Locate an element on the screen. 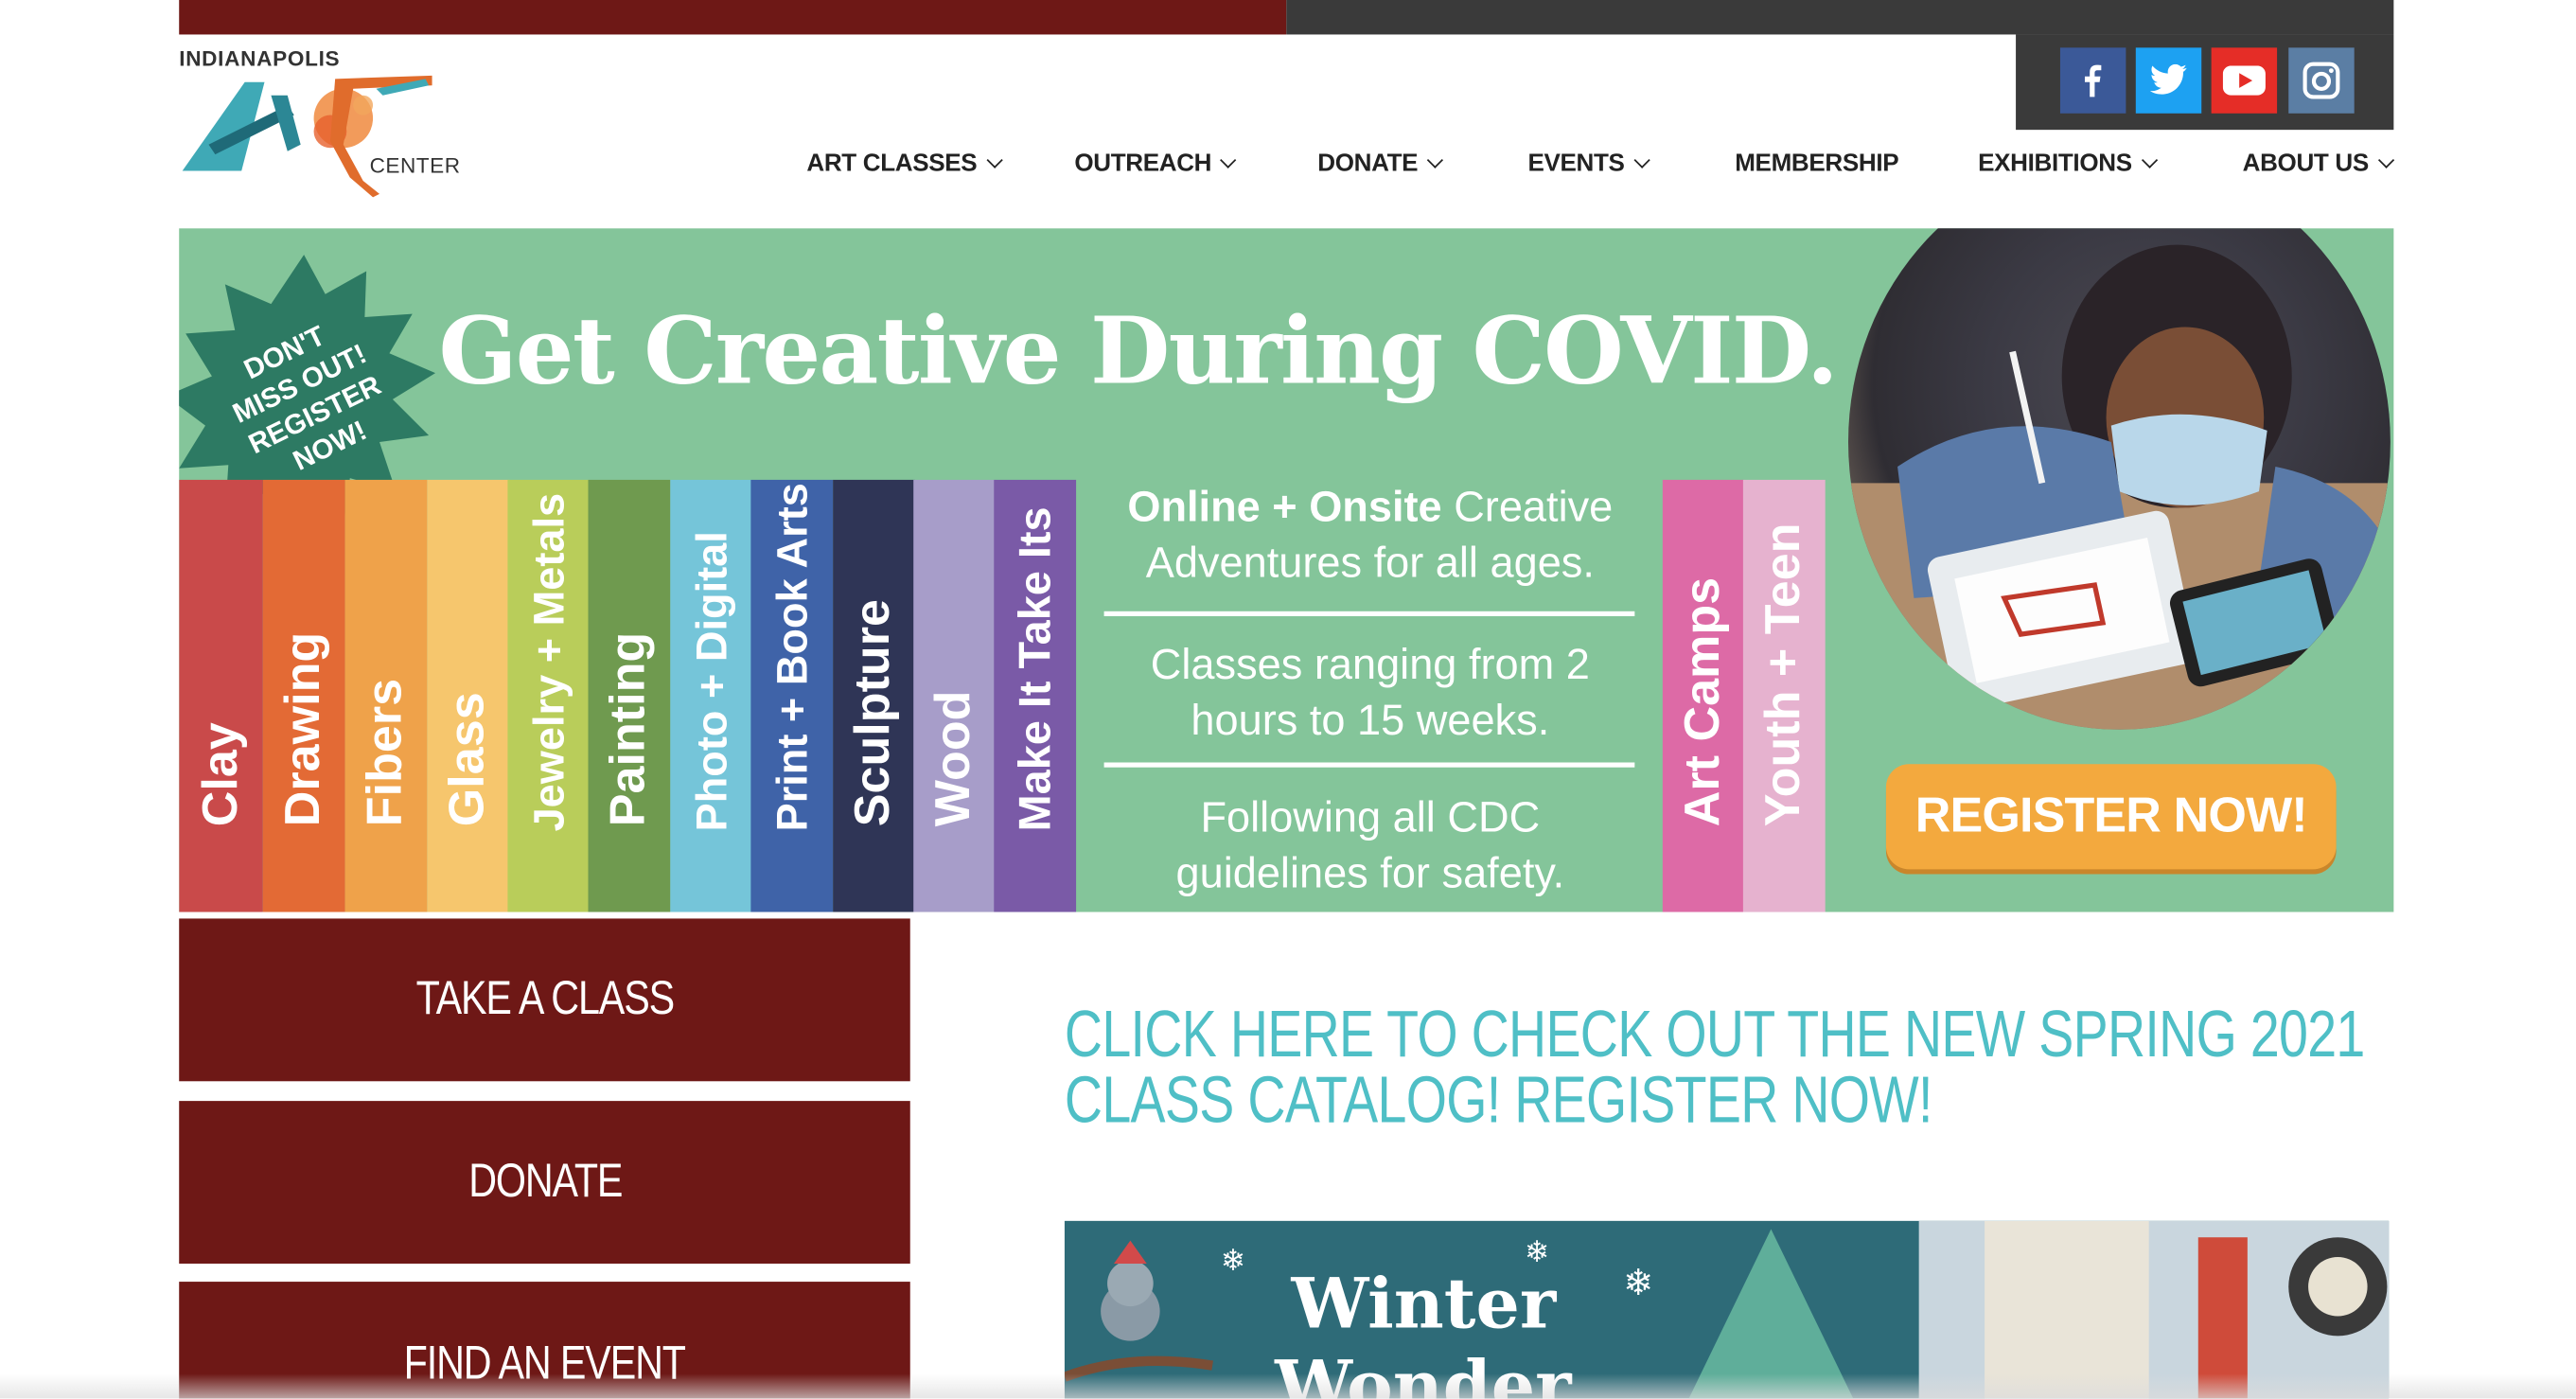 The image size is (2576, 1399). stripe-art-camps: Art Camps is located at coordinates (1703, 695).